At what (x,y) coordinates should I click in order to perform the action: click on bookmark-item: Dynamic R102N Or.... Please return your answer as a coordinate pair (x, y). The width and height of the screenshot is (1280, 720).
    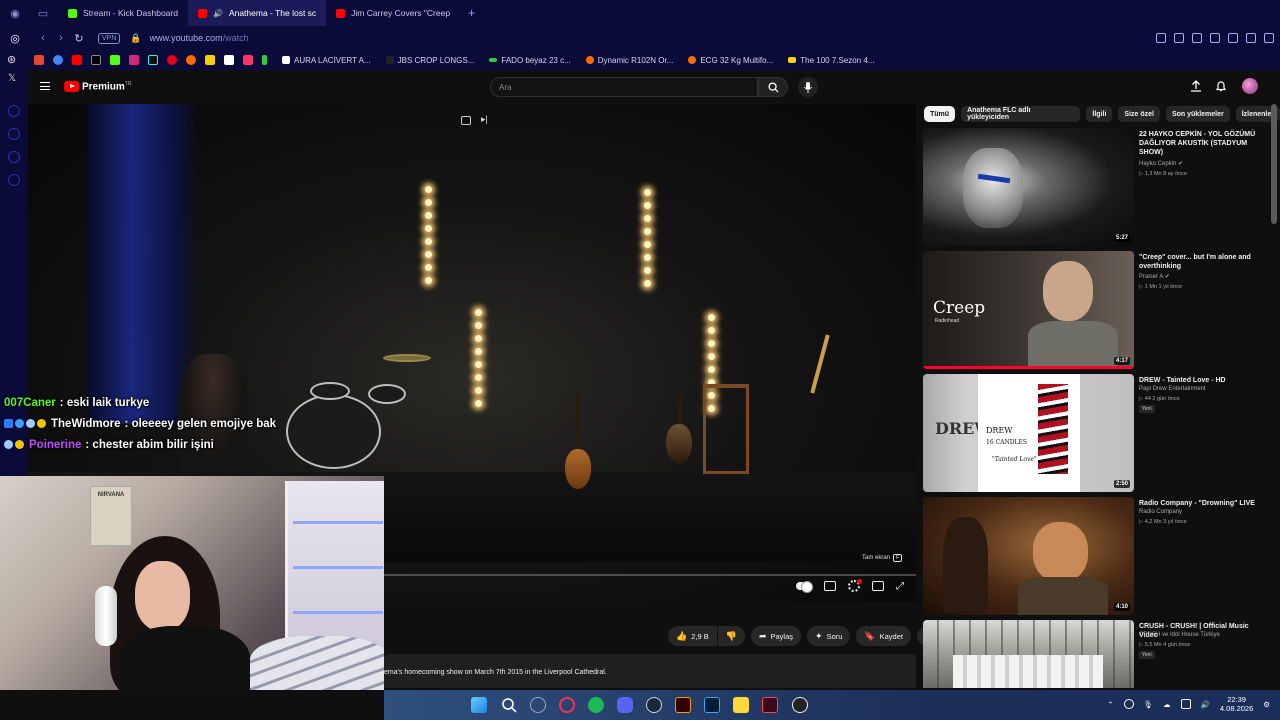
    Looking at the image, I should click on (629, 60).